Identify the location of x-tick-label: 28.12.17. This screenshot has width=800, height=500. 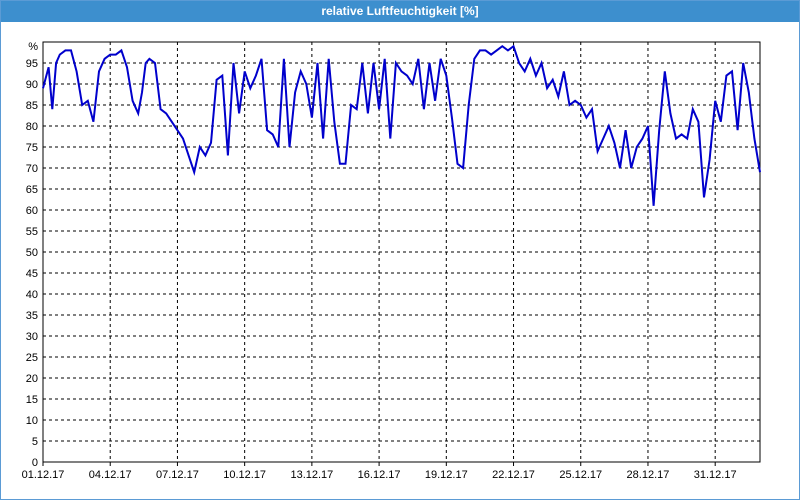
(648, 475).